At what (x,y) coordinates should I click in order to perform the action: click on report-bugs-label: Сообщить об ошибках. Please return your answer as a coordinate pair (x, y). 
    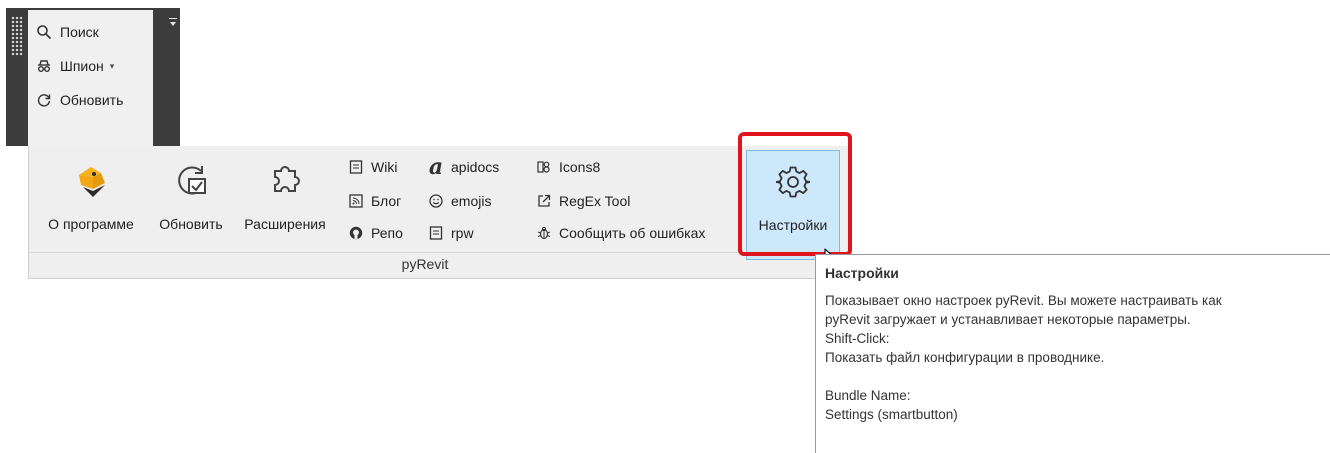
    Looking at the image, I should click on (632, 233).